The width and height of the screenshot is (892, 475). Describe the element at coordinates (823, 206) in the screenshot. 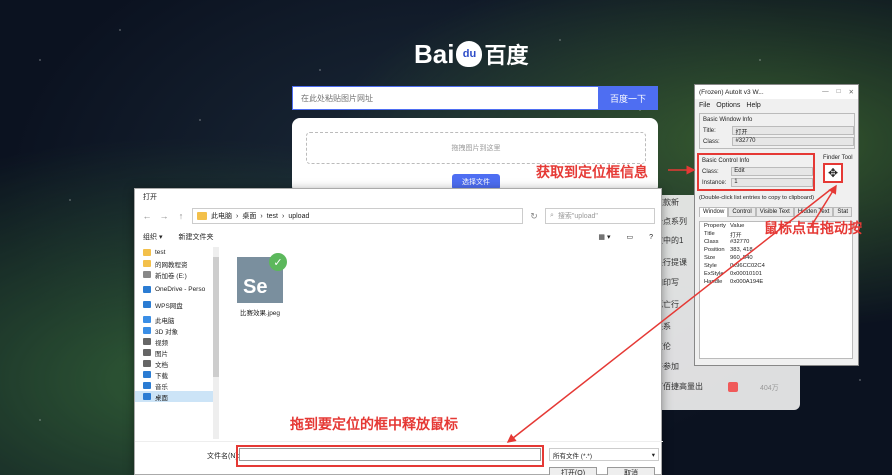

I see `arrow-to-finder` at that location.